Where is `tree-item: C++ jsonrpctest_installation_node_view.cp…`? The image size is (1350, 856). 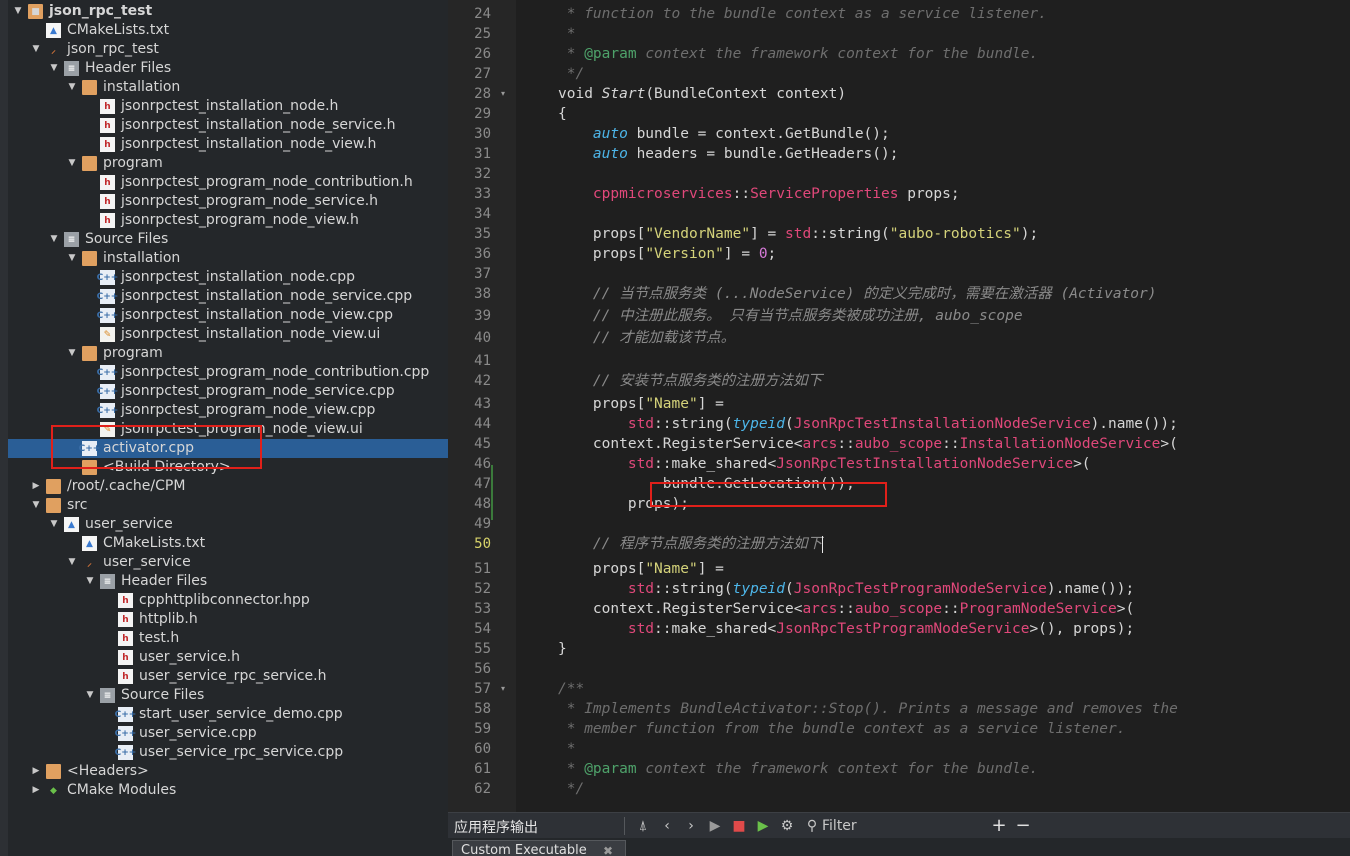 tree-item: C++ jsonrpctest_installation_node_view.cp… is located at coordinates (228, 315).